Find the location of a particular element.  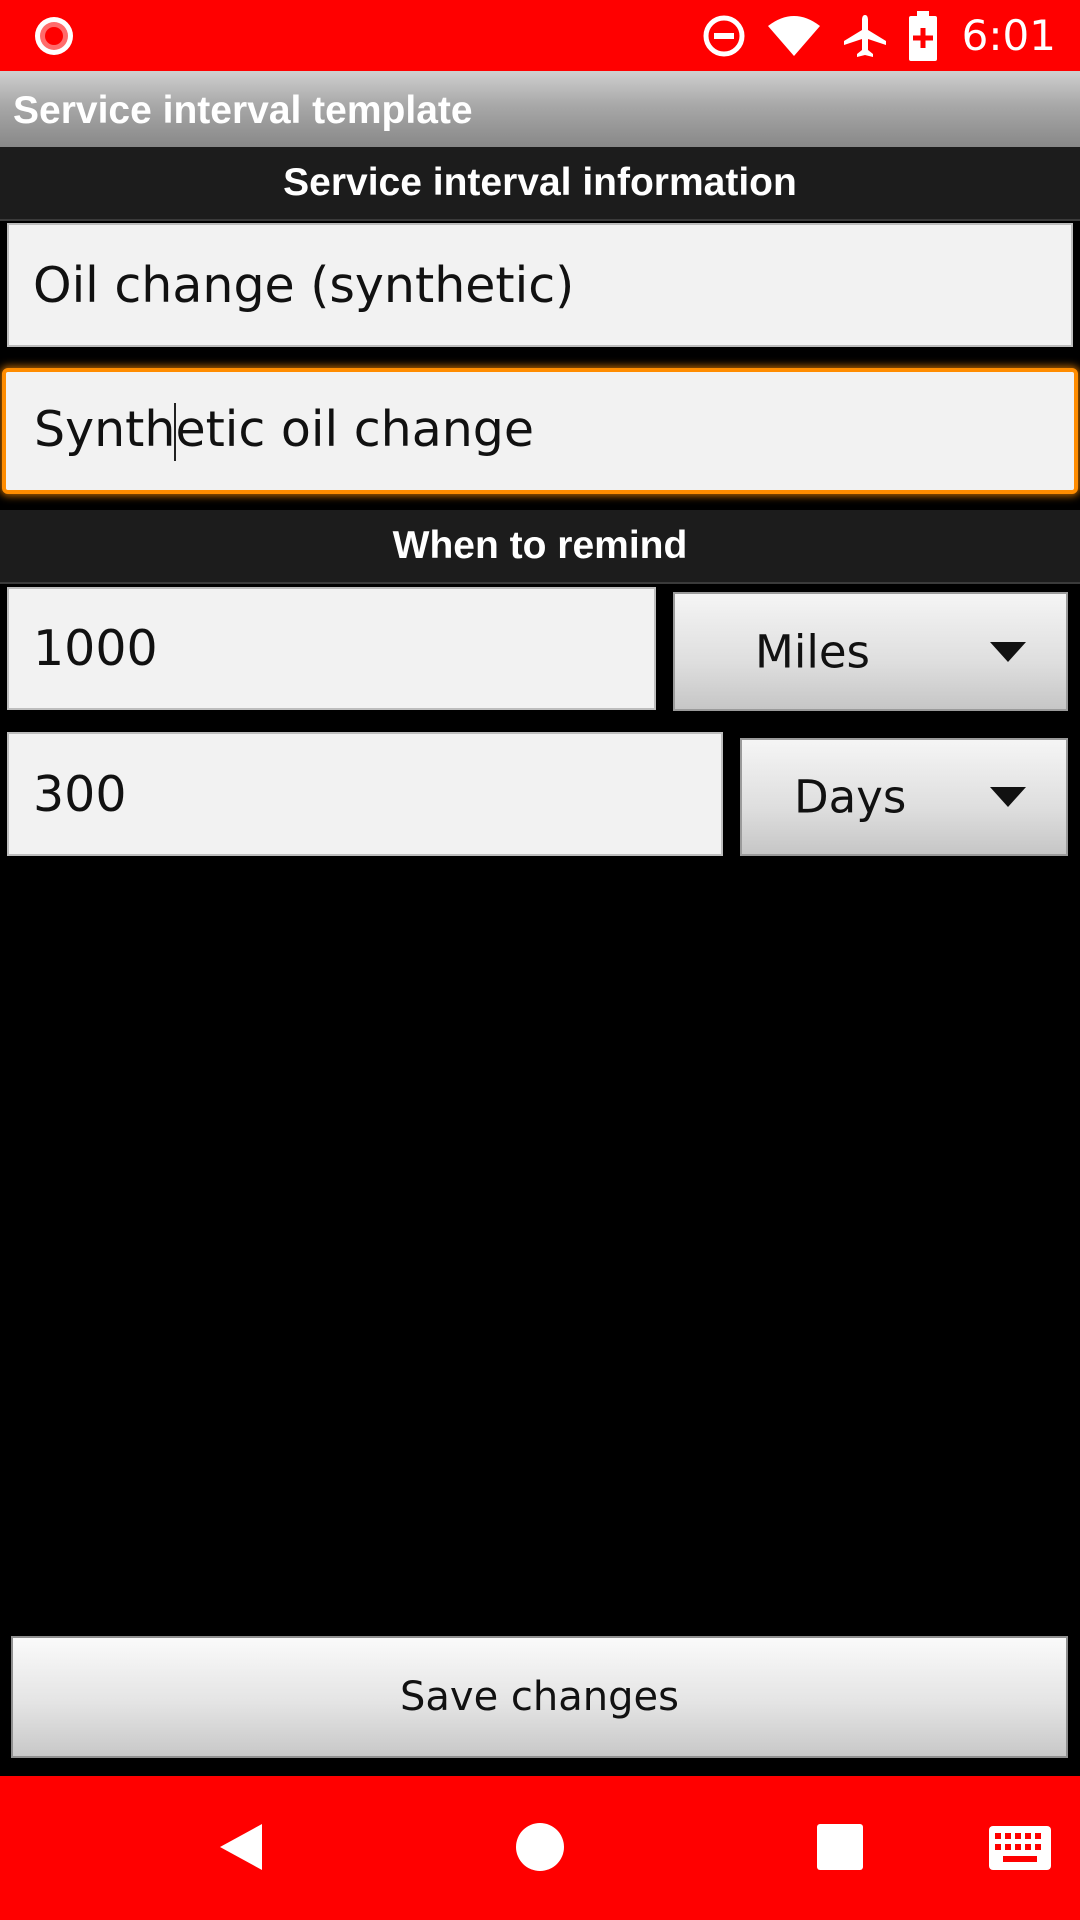

section-header-remind-label: When to remind is located at coordinates (540, 545).